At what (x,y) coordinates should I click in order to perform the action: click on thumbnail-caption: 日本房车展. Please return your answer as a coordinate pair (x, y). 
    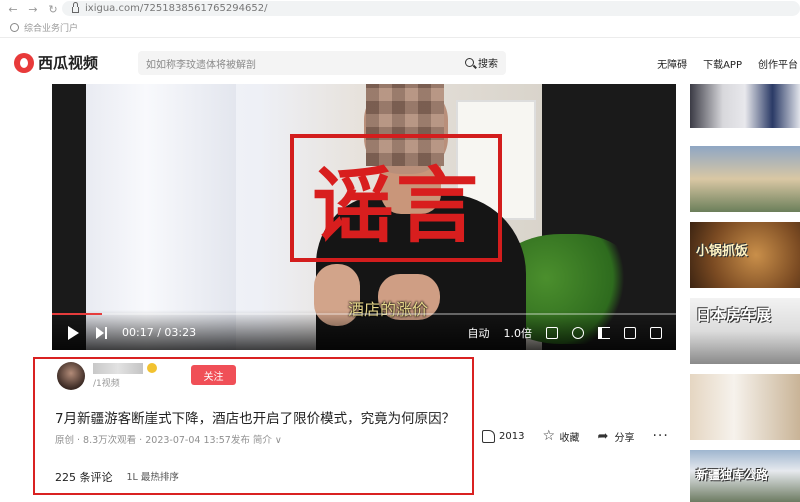
    Looking at the image, I should click on (734, 315).